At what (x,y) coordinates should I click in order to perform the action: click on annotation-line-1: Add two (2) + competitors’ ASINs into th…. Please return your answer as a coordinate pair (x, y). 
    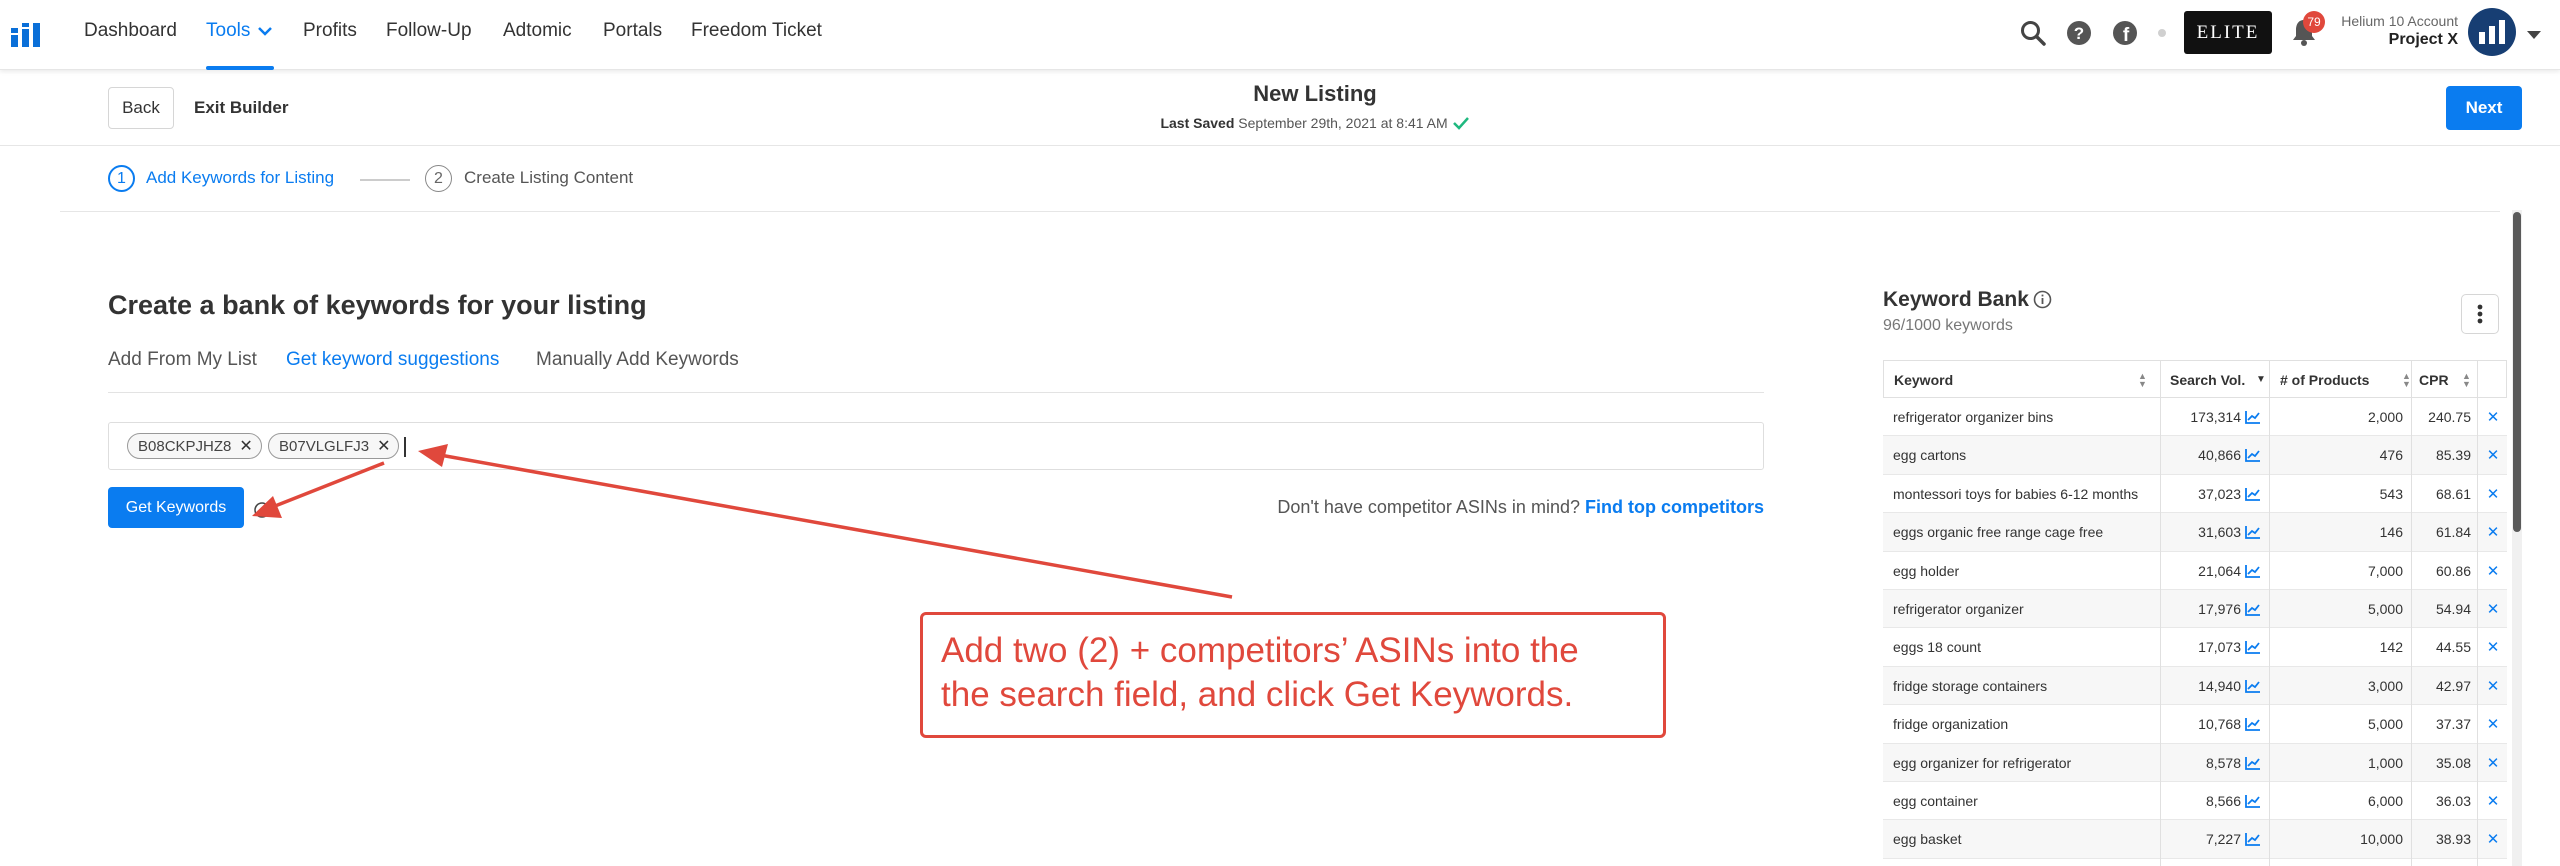
    Looking at the image, I should click on (1260, 650).